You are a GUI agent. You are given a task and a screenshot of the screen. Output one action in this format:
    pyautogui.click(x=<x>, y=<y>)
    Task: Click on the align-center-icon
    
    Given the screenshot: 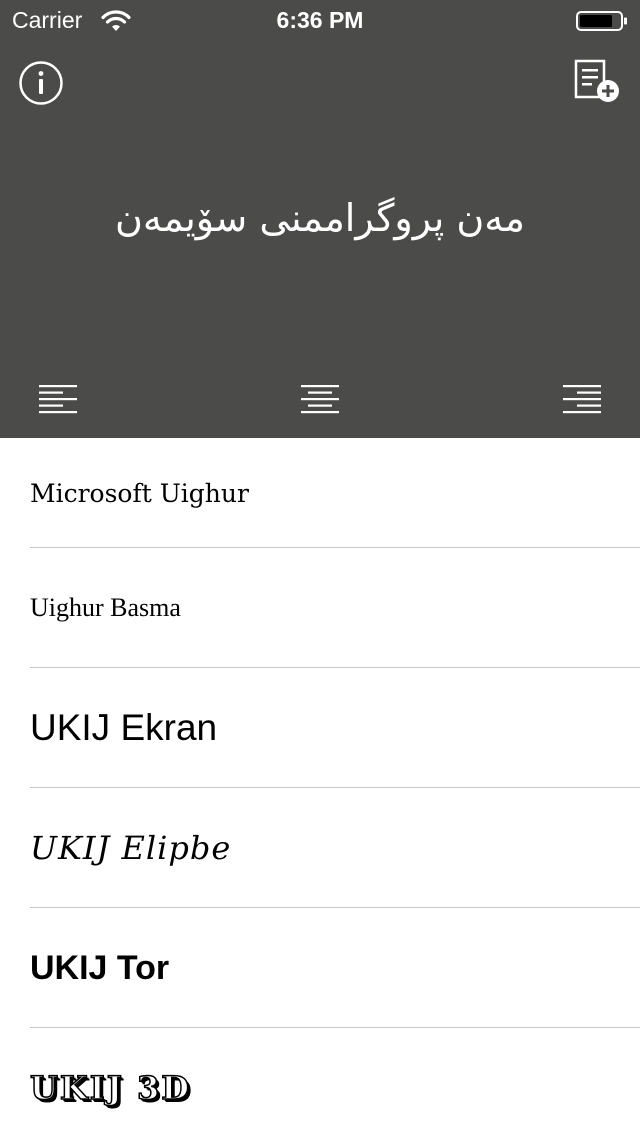 What is the action you would take?
    pyautogui.click(x=320, y=400)
    